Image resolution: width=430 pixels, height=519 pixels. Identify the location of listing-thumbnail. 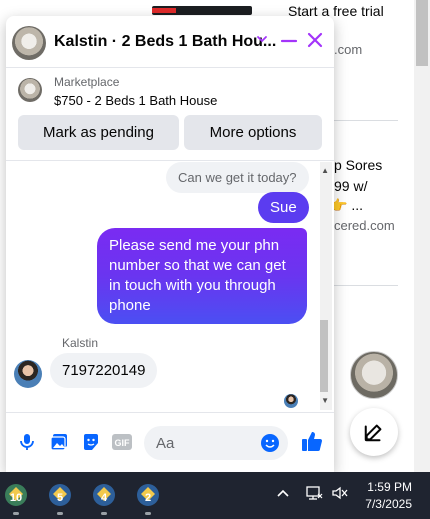
(30, 90).